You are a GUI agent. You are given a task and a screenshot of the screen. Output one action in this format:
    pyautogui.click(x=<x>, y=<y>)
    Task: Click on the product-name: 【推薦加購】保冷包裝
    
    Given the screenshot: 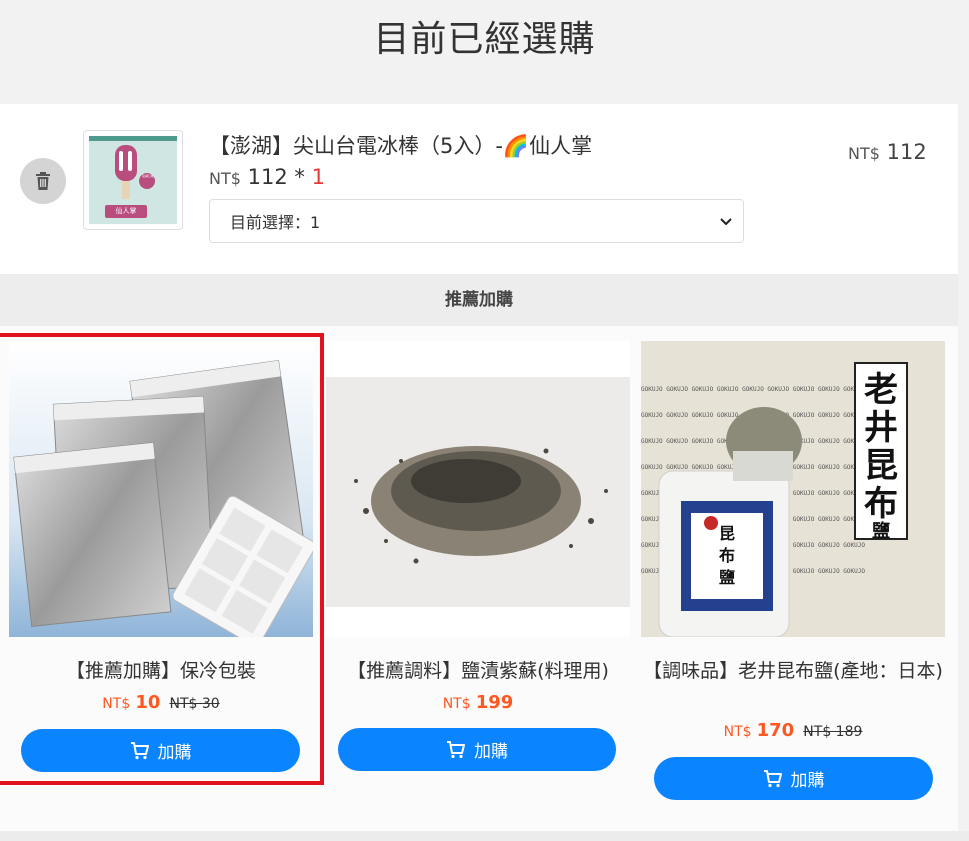 What is the action you would take?
    pyautogui.click(x=161, y=671)
    